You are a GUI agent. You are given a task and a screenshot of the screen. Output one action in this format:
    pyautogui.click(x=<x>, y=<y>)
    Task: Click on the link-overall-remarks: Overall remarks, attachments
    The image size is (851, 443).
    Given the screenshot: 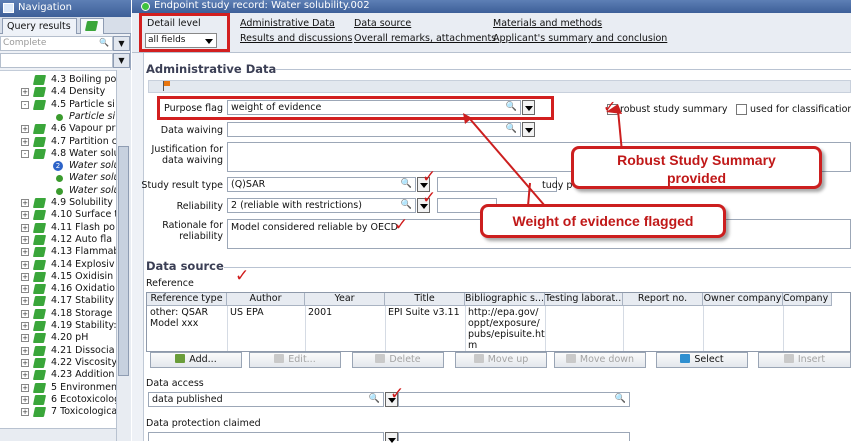 What is the action you would take?
    pyautogui.click(x=425, y=38)
    